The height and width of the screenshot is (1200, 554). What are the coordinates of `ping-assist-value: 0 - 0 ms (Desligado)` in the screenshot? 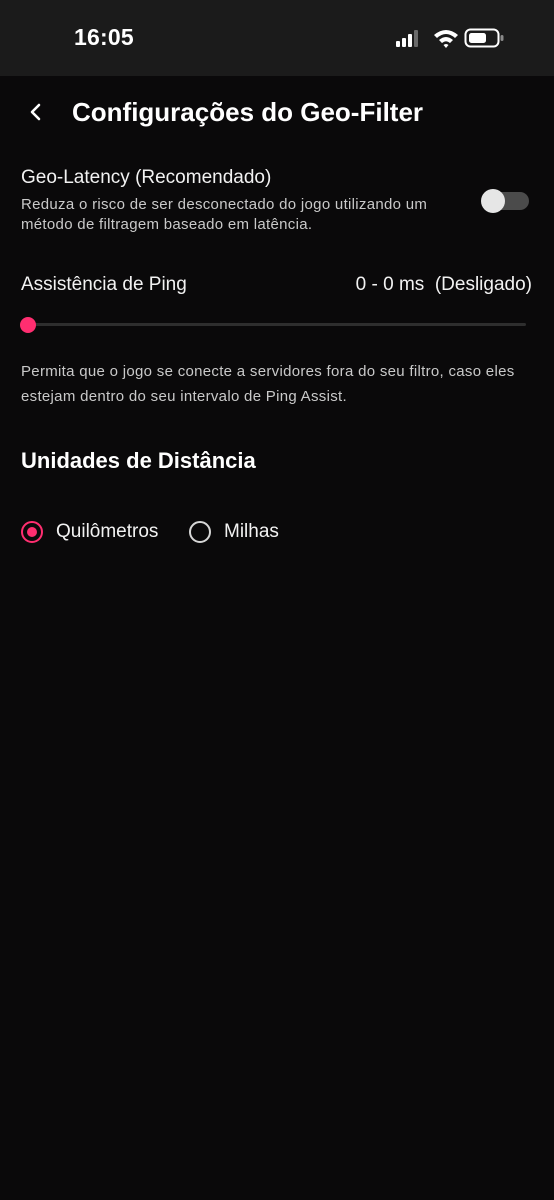 It's located at (443, 284).